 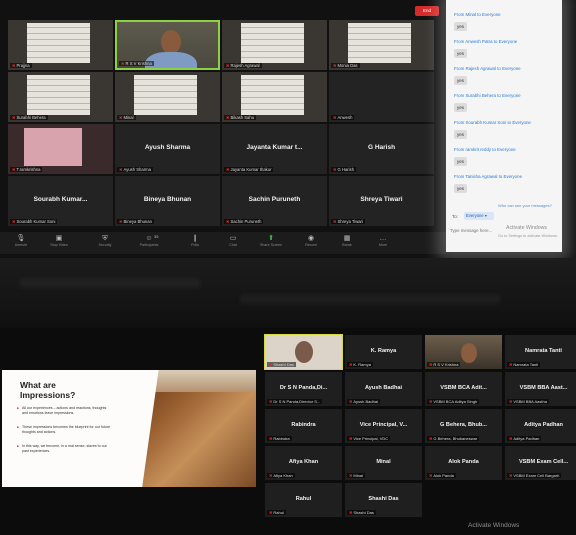 What do you see at coordinates (540, 352) in the screenshot?
I see `participant-tile: Namrata Tanti ✖Namrata Tanti` at bounding box center [540, 352].